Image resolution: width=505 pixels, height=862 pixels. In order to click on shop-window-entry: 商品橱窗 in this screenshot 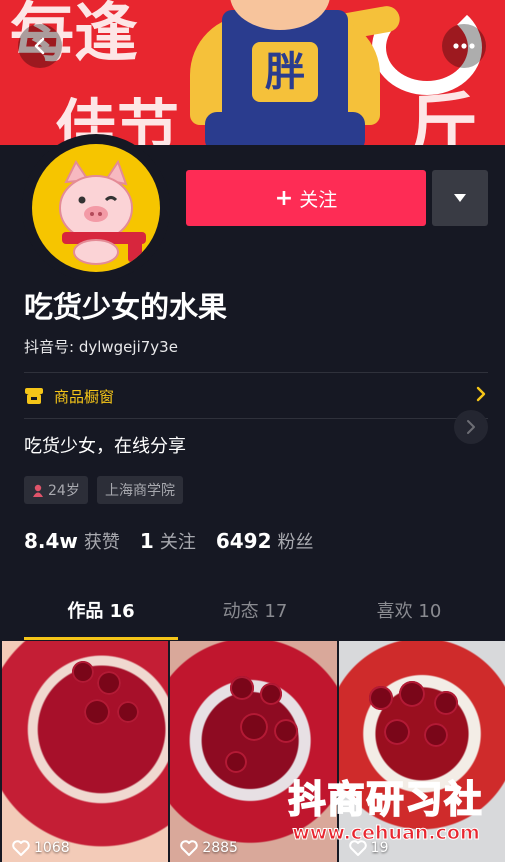, I will do `click(256, 396)`.